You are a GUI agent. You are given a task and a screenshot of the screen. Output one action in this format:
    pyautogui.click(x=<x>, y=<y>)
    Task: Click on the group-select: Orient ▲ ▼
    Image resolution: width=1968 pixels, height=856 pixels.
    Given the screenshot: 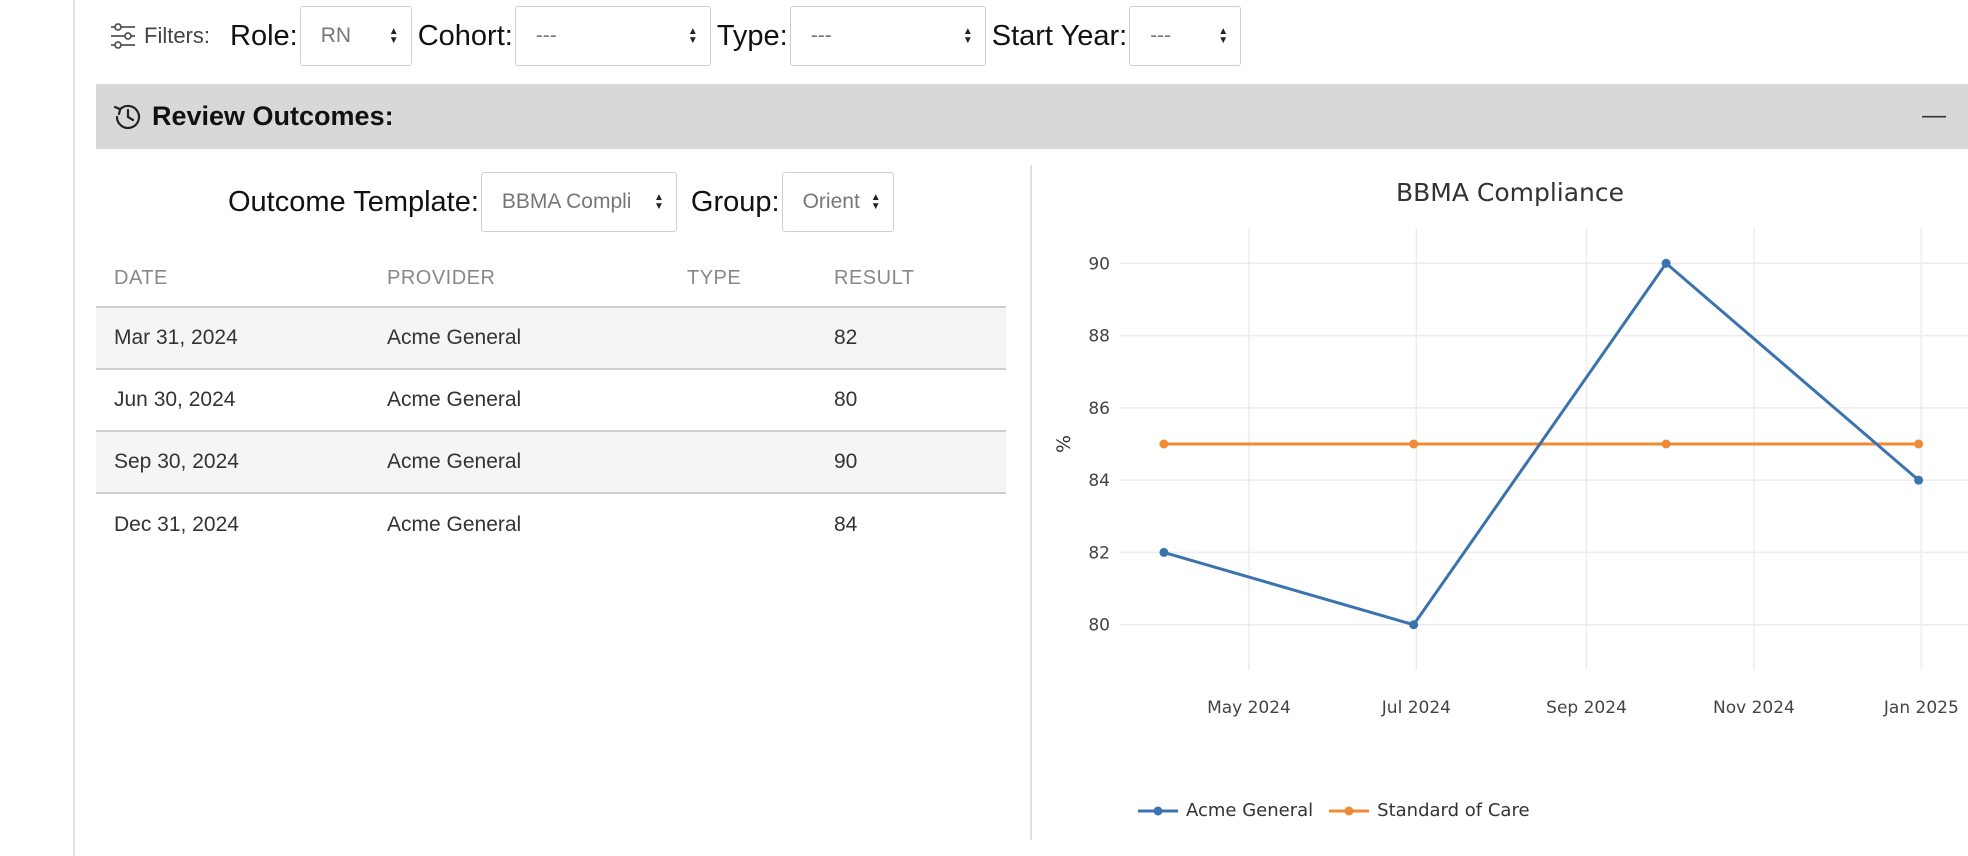 What is the action you would take?
    pyautogui.click(x=837, y=202)
    